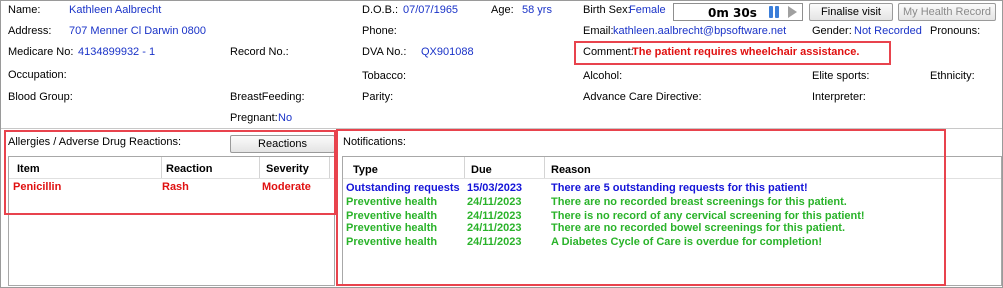 The width and height of the screenshot is (1003, 288). Describe the element at coordinates (447, 52) in the screenshot. I see `dva-number: QX901088` at that location.